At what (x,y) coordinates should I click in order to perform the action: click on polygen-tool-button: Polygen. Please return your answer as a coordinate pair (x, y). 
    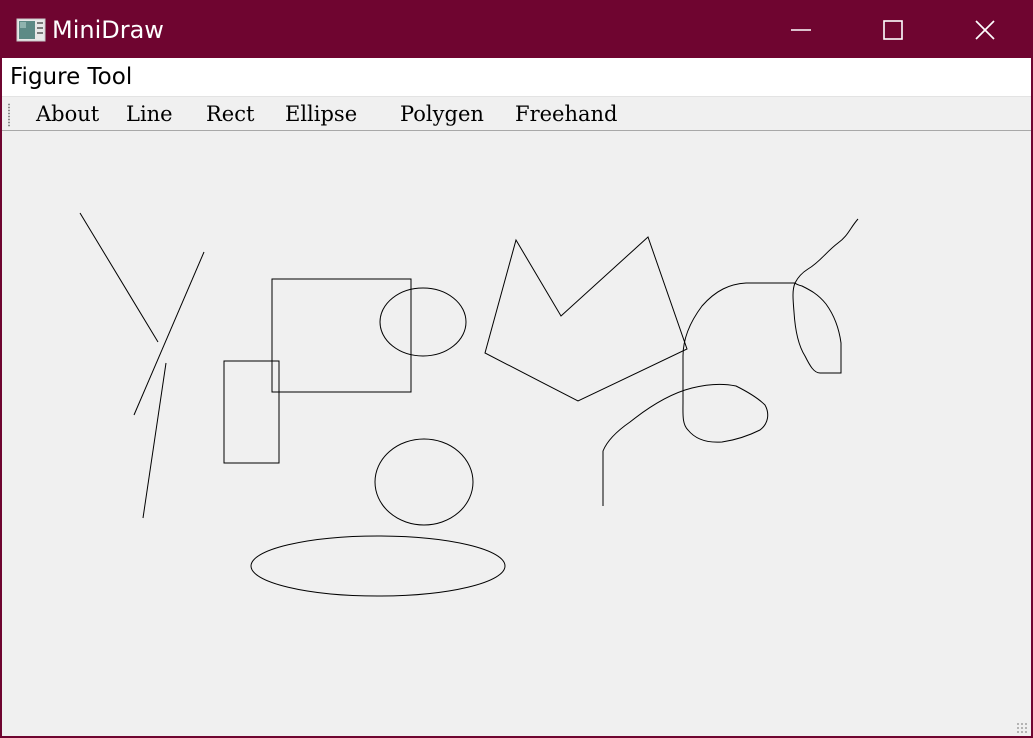
    Looking at the image, I should click on (442, 114).